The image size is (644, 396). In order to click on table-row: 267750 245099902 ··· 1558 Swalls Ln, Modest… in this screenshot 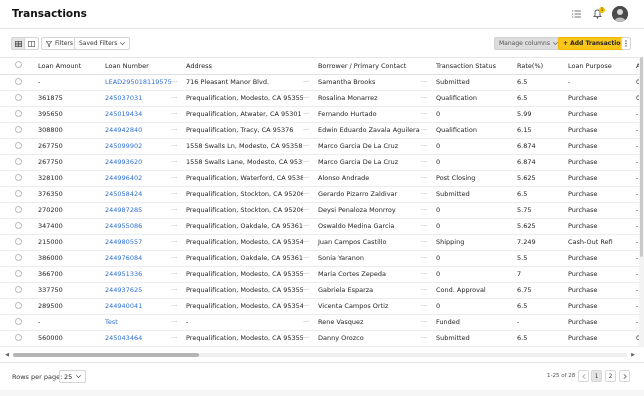, I will do `click(320, 146)`.